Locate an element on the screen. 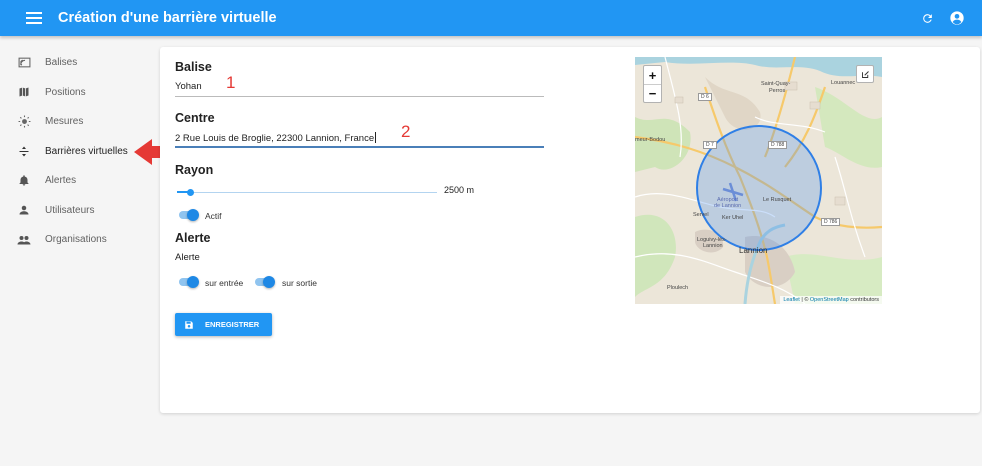 This screenshot has width=982, height=466. text-caret is located at coordinates (376, 137).